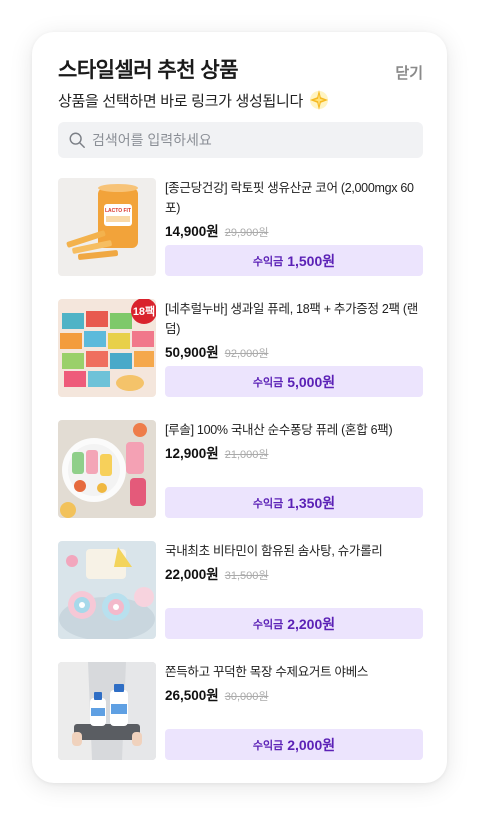 The width and height of the screenshot is (479, 815). Describe the element at coordinates (294, 573) in the screenshot. I see `price-row: 22,000원 31,500원` at that location.